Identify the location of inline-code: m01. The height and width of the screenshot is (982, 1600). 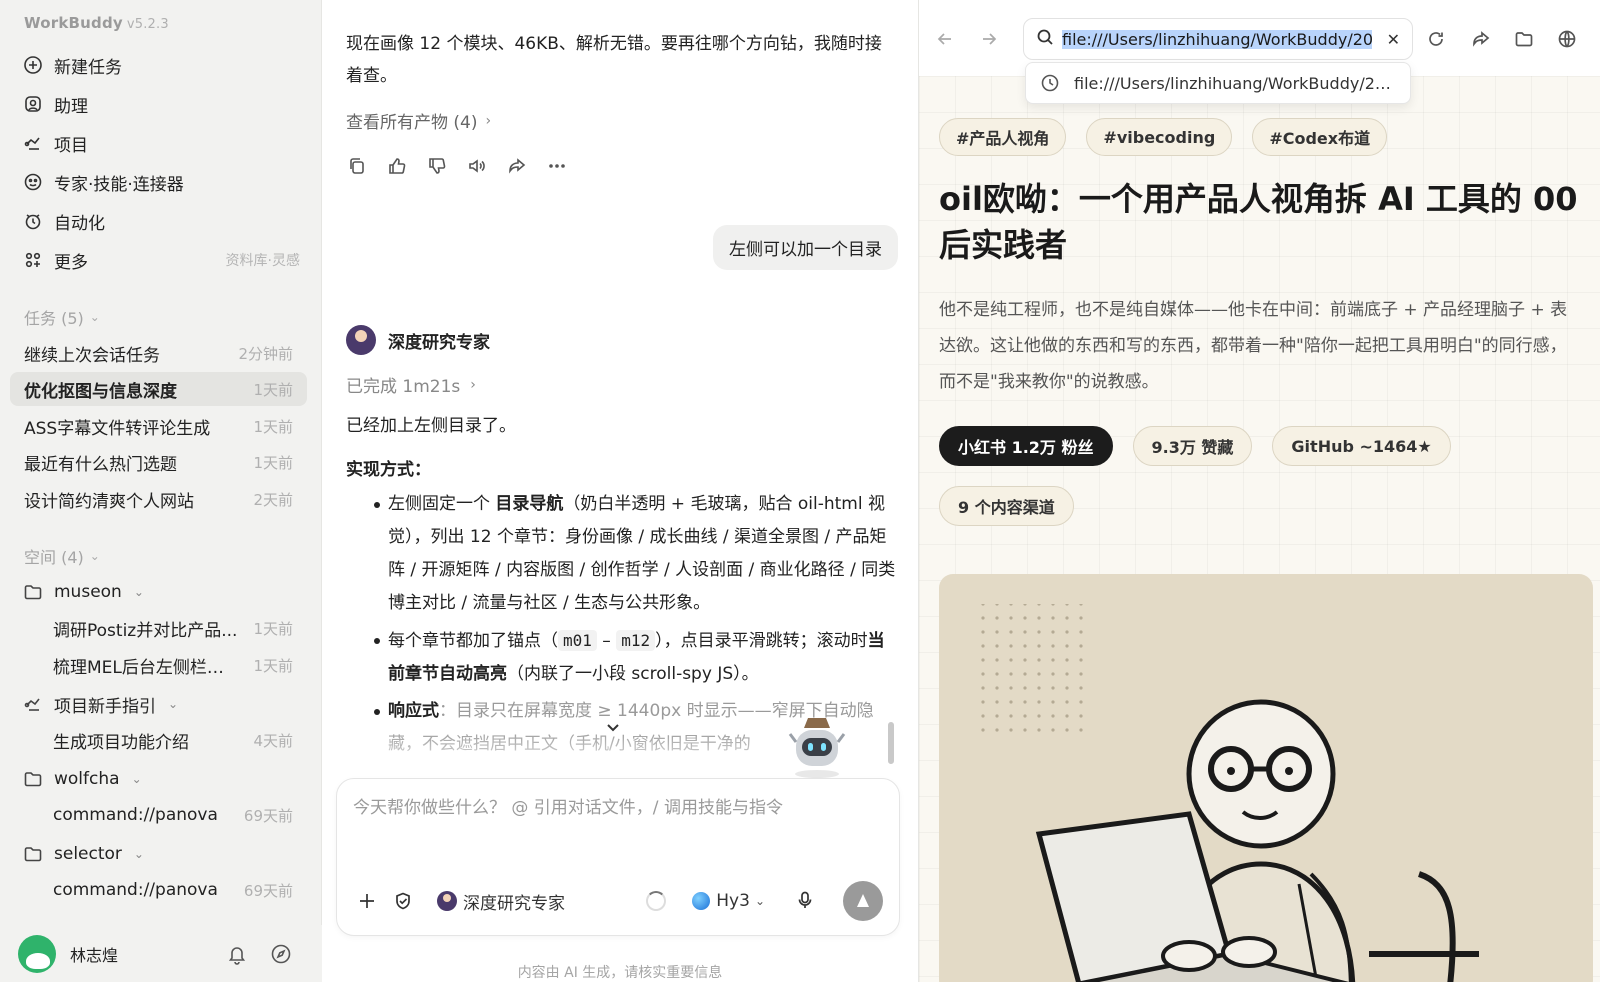
(577, 640).